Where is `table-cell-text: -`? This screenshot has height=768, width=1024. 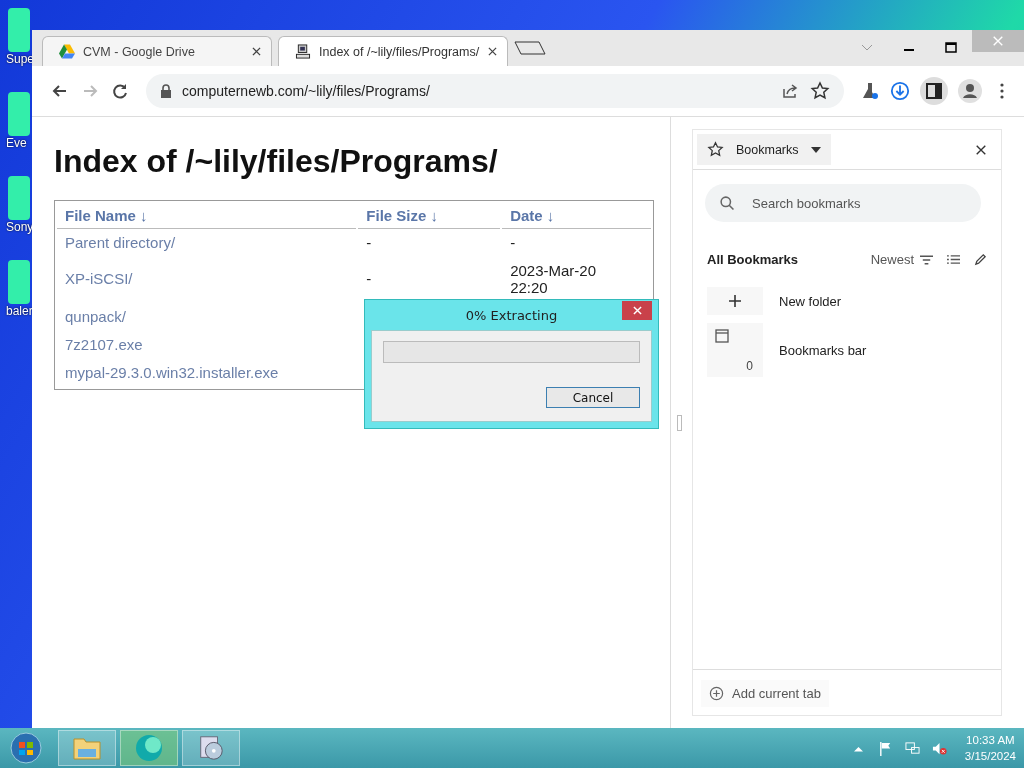
table-cell-text: - is located at coordinates (513, 242).